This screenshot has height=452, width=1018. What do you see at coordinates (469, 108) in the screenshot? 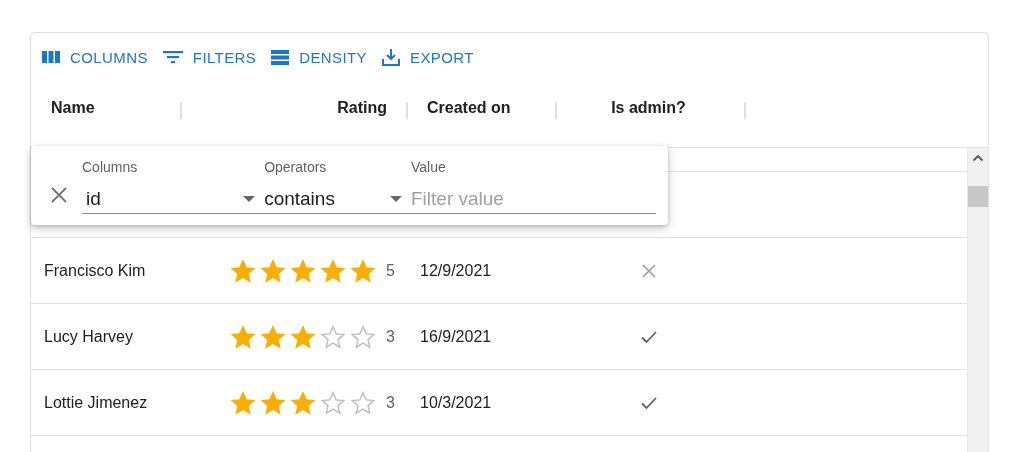
I see `column-header: Created on` at bounding box center [469, 108].